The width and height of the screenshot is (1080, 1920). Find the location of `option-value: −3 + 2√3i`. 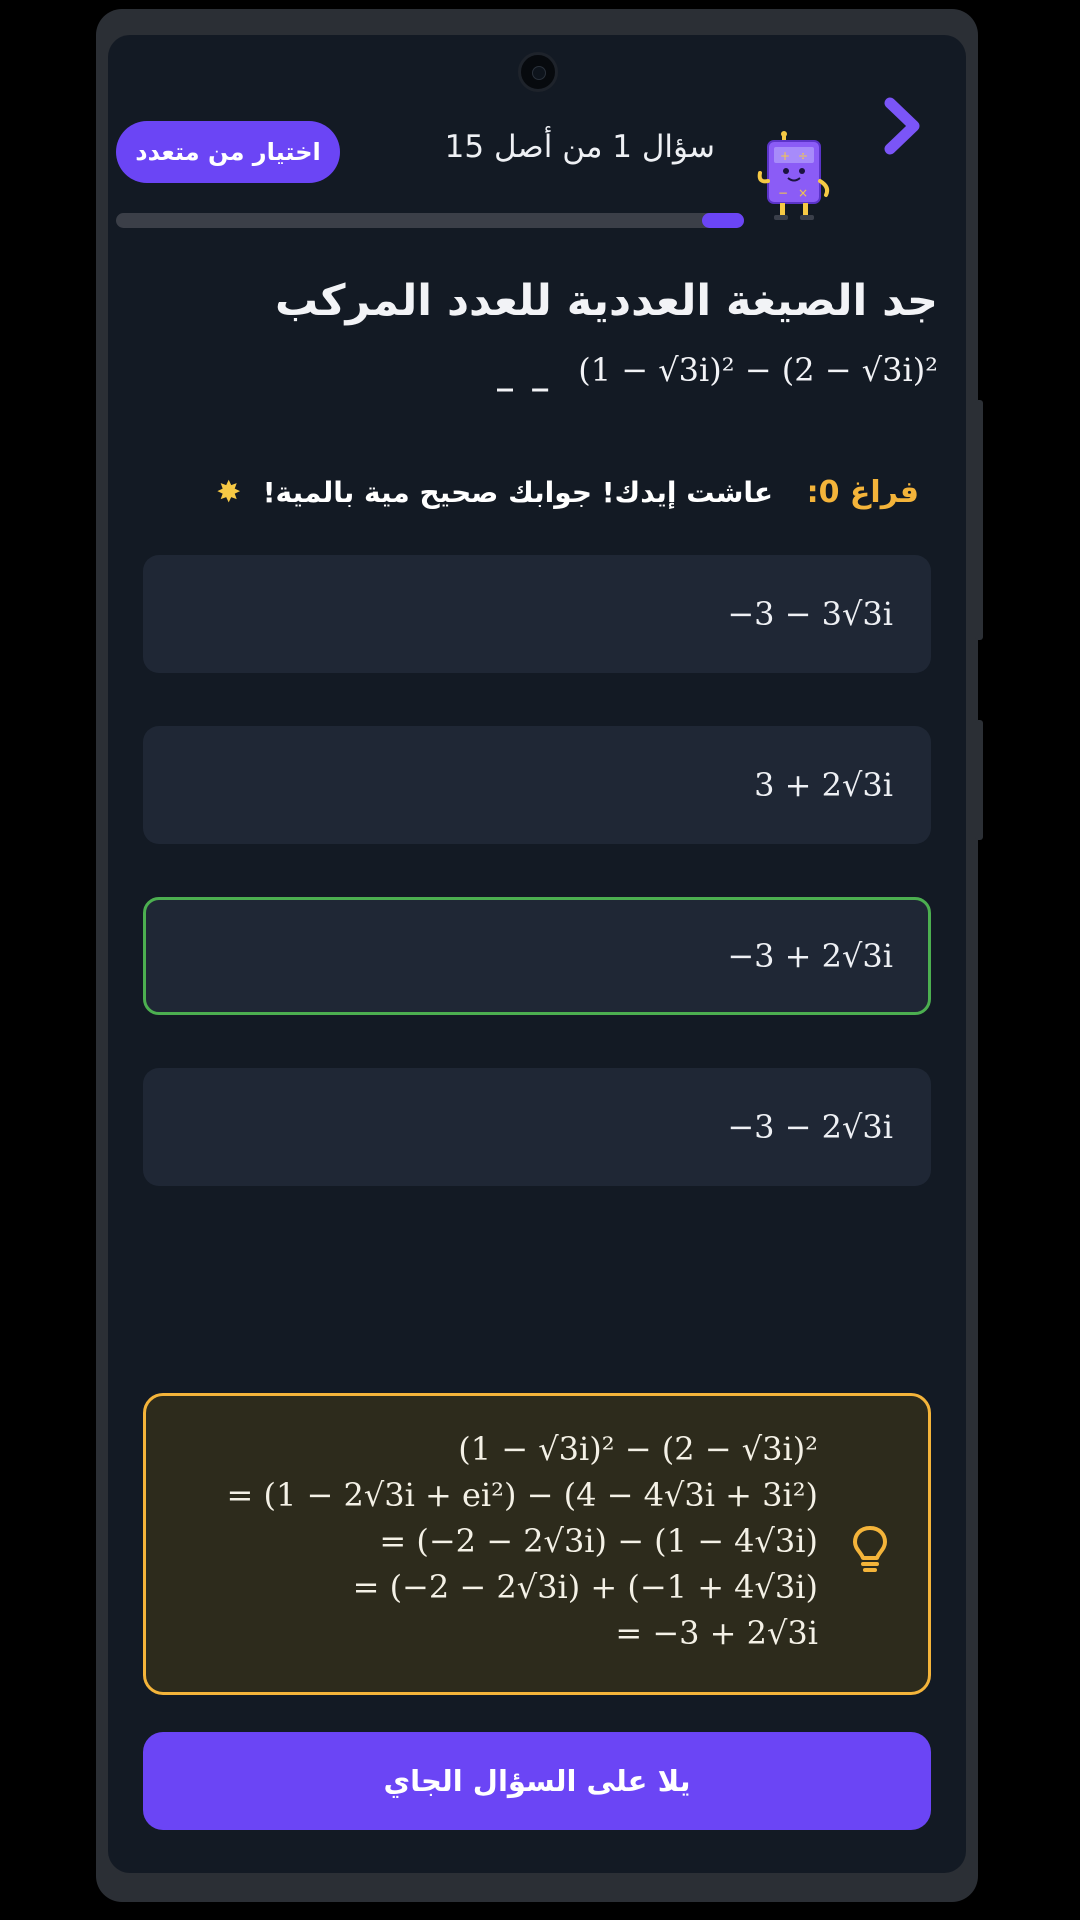

option-value: −3 + 2√3i is located at coordinates (810, 956).